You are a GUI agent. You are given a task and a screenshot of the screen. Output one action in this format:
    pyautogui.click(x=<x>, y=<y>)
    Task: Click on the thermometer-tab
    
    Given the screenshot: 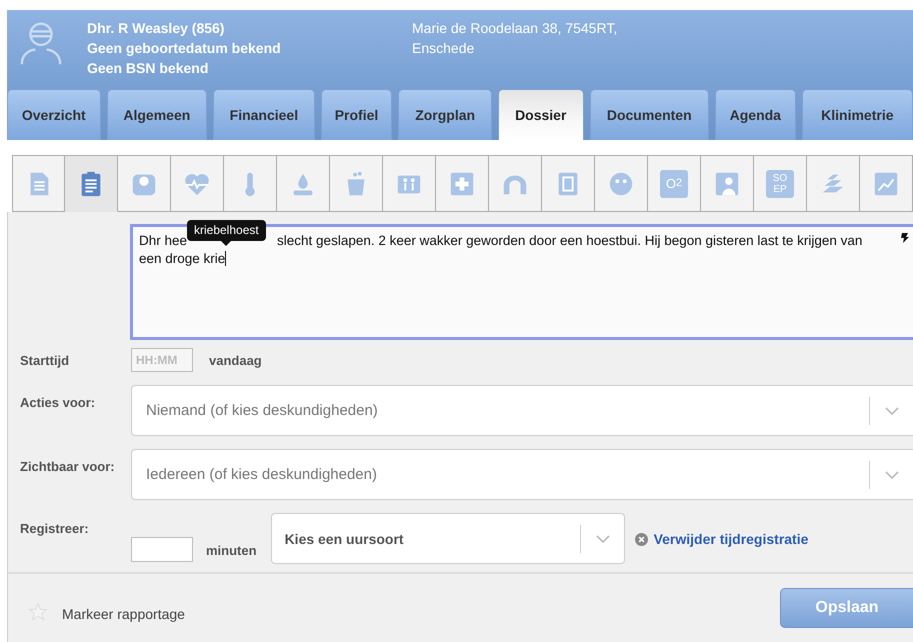 What is the action you would take?
    pyautogui.click(x=250, y=183)
    